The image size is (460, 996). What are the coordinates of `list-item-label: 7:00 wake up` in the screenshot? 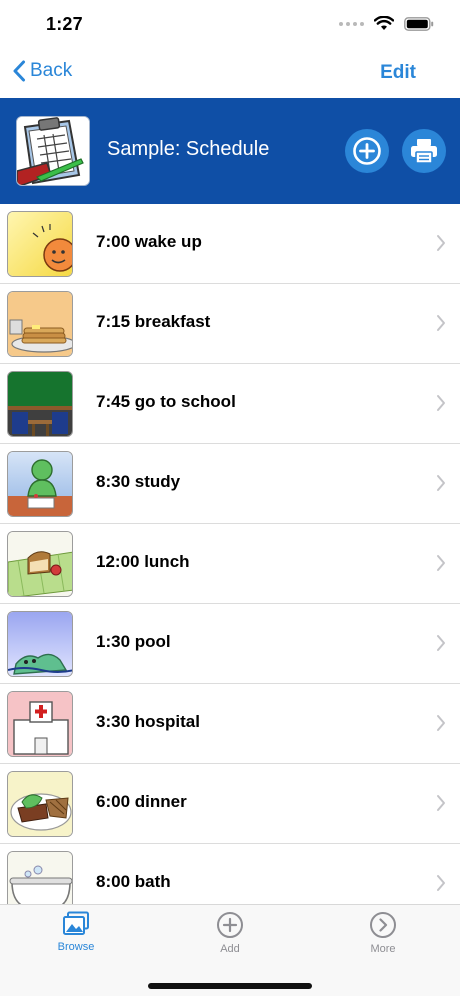 It's located at (149, 241).